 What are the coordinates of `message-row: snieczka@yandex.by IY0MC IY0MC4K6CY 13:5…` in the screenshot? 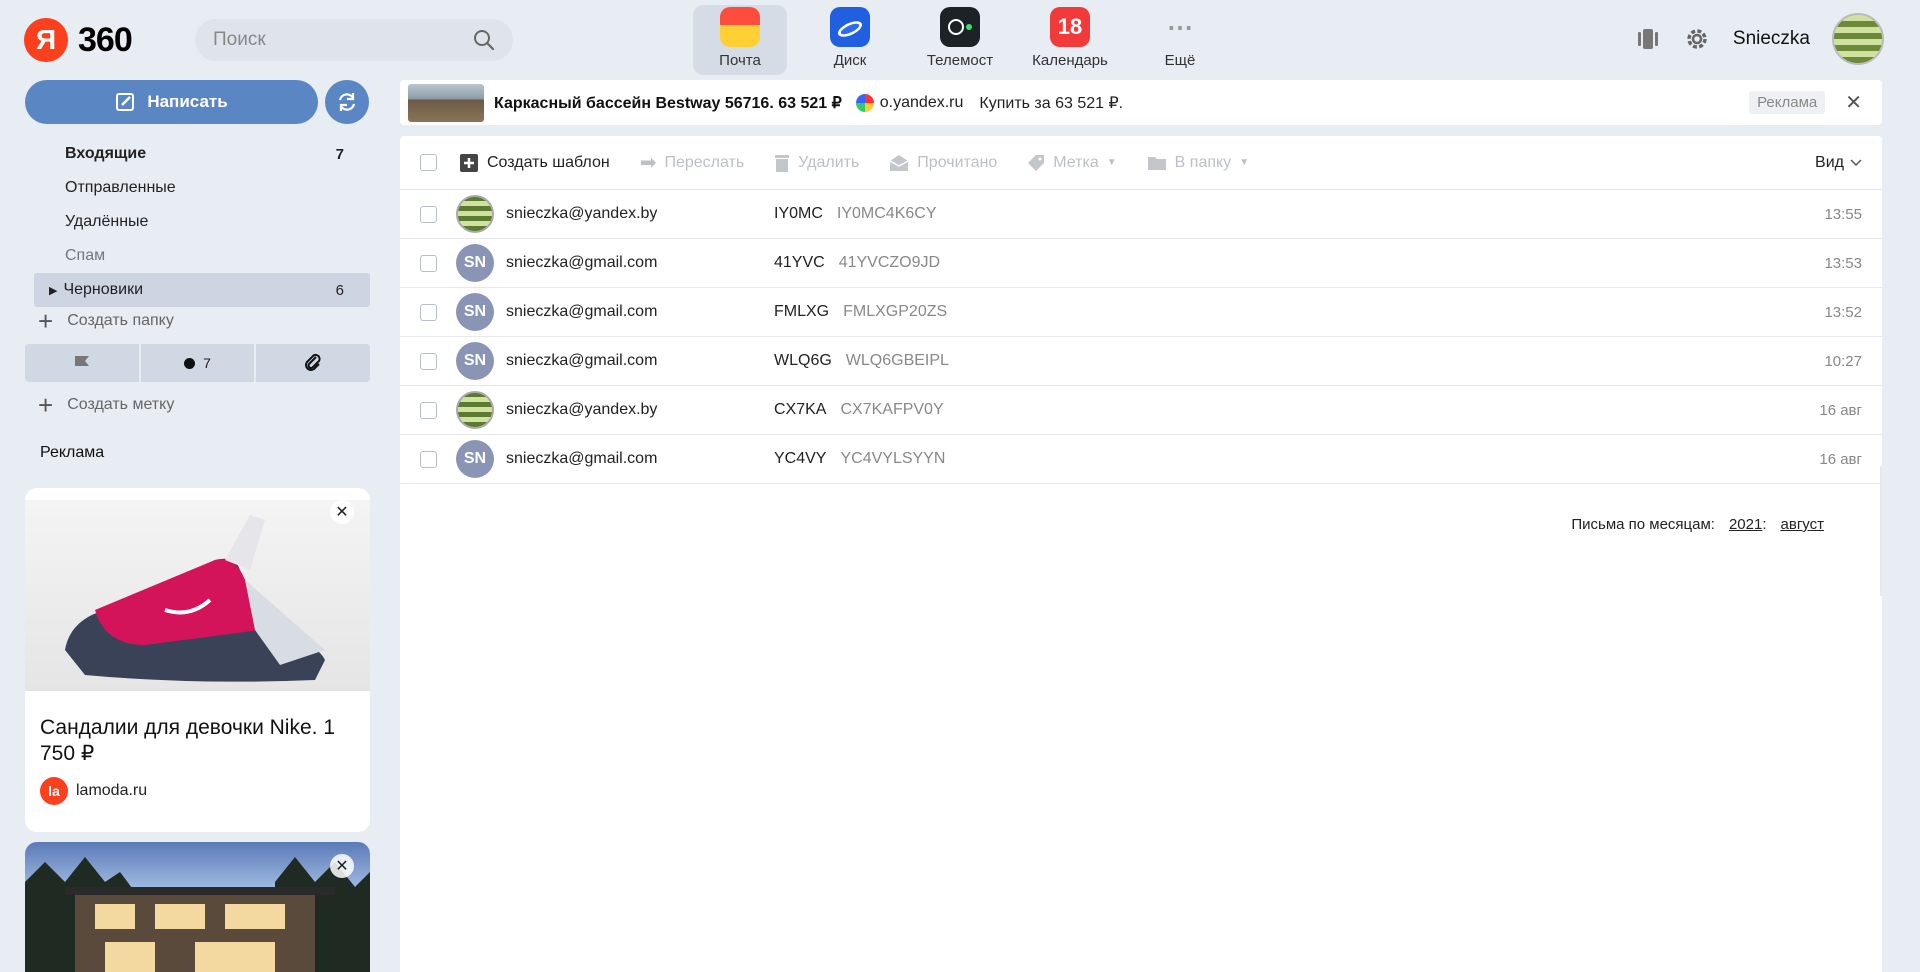 It's located at (1141, 214).